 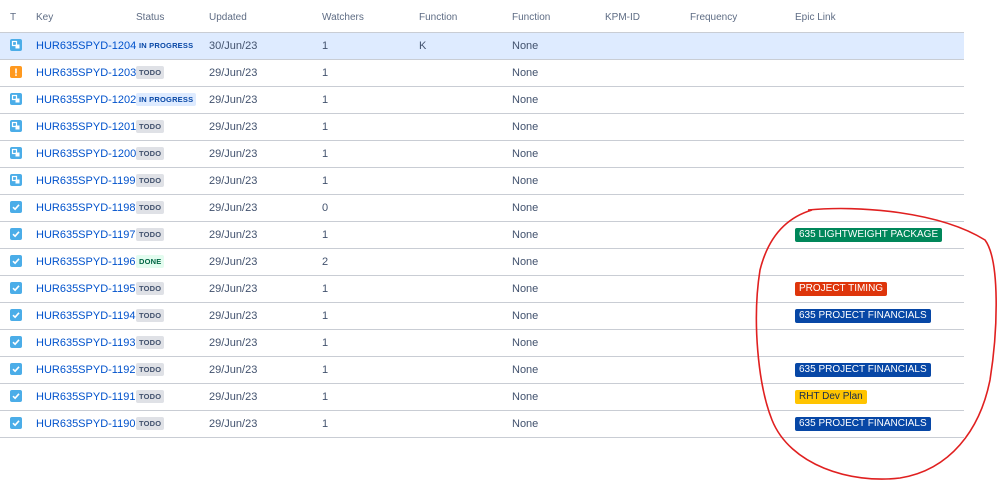 I want to click on issue-key-link: HUR635SPYD-1201, so click(x=86, y=127).